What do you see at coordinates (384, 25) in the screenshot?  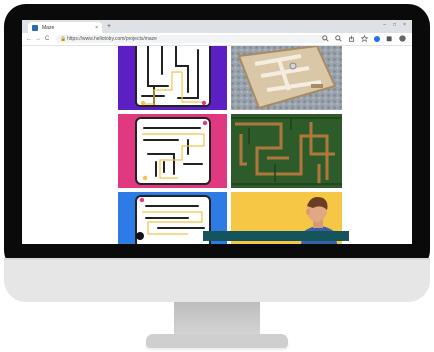 I see `minimize-button: –` at bounding box center [384, 25].